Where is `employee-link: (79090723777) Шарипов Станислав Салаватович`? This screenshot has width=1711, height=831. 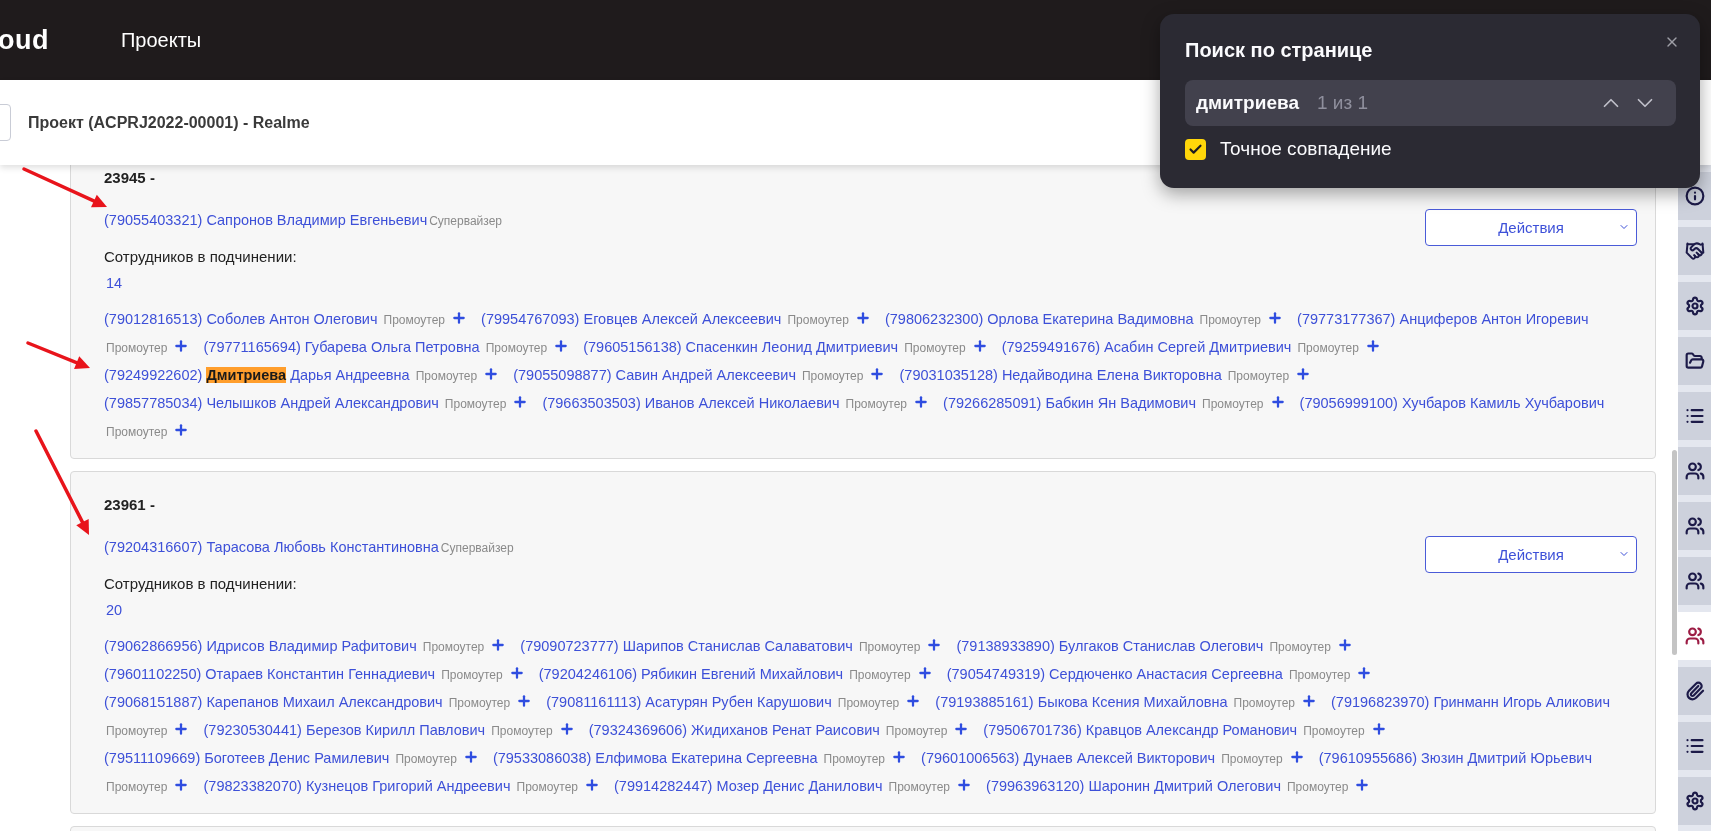
employee-link: (79090723777) Шарипов Станислав Салаватович is located at coordinates (686, 646).